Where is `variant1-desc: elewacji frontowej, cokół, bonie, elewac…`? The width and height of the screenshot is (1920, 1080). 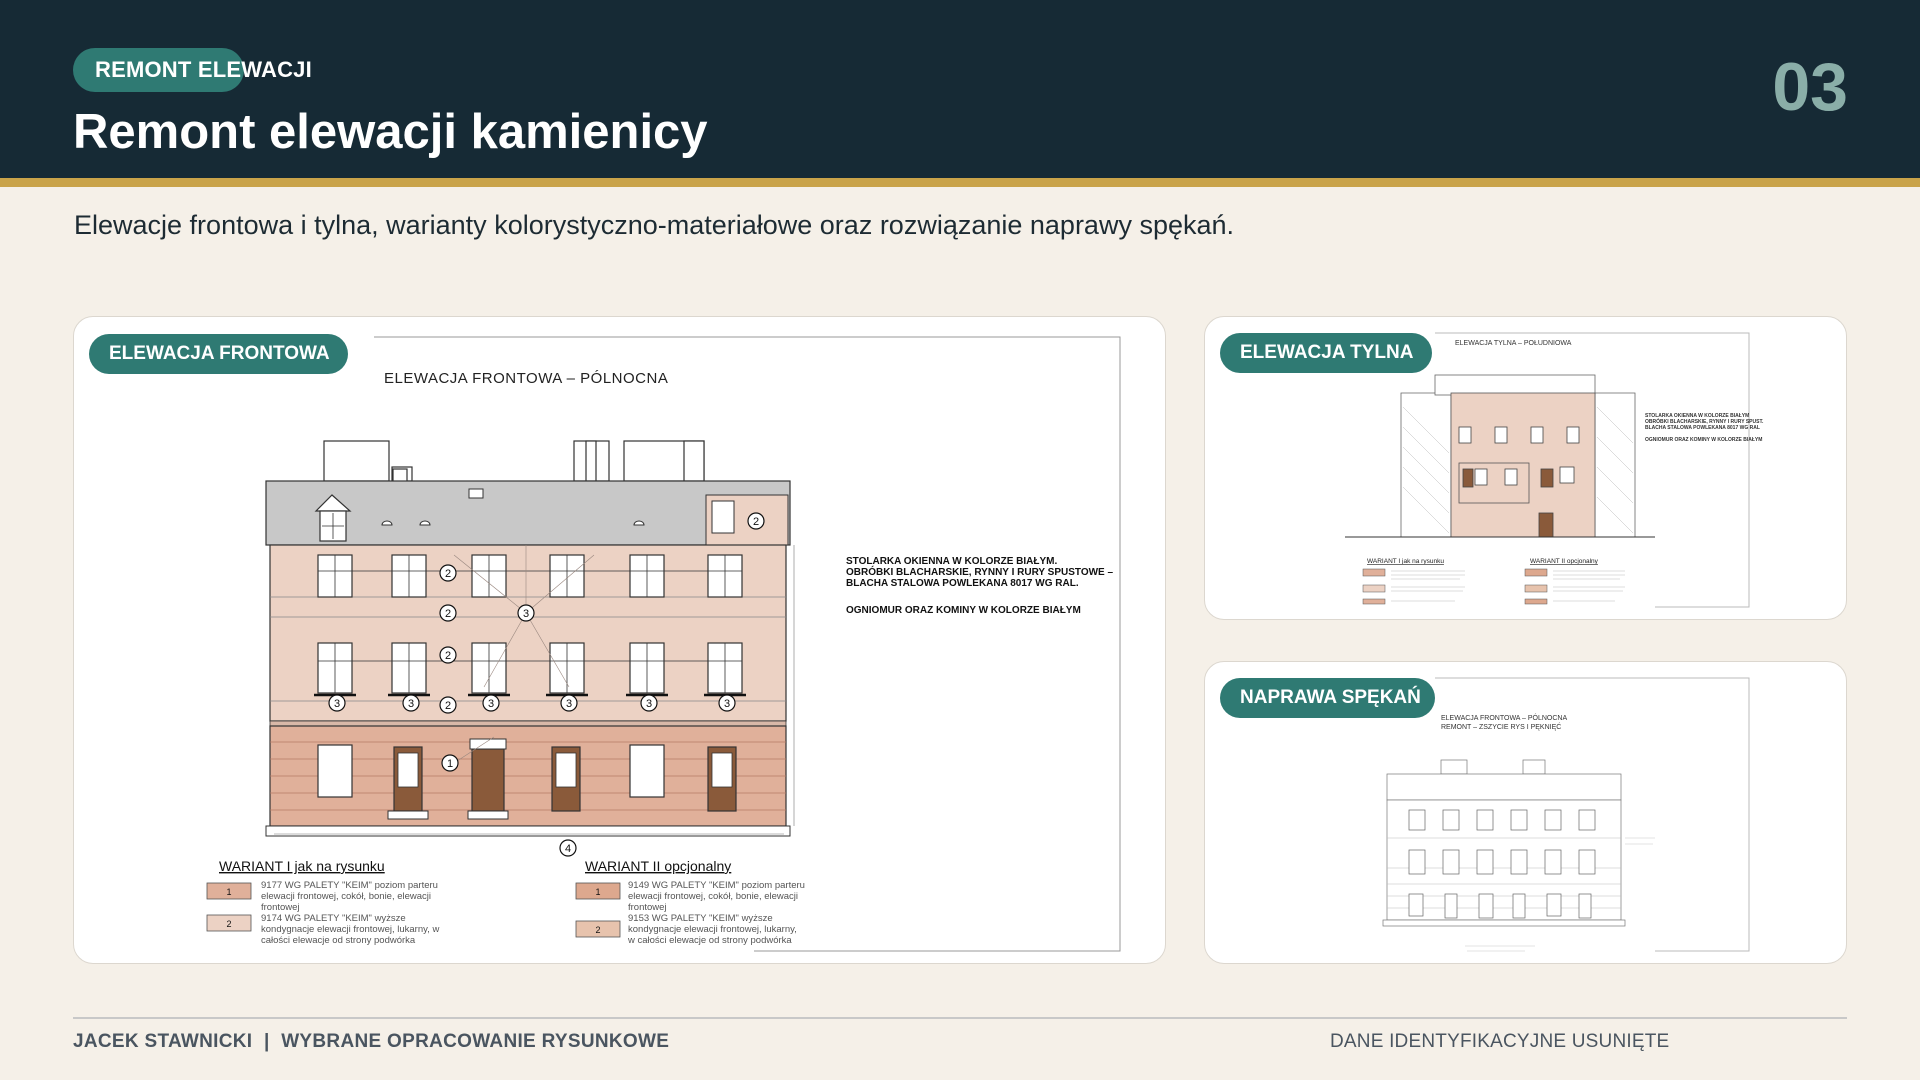
variant1-desc: elewacji frontowej, cokół, bonie, elewac… is located at coordinates (346, 896).